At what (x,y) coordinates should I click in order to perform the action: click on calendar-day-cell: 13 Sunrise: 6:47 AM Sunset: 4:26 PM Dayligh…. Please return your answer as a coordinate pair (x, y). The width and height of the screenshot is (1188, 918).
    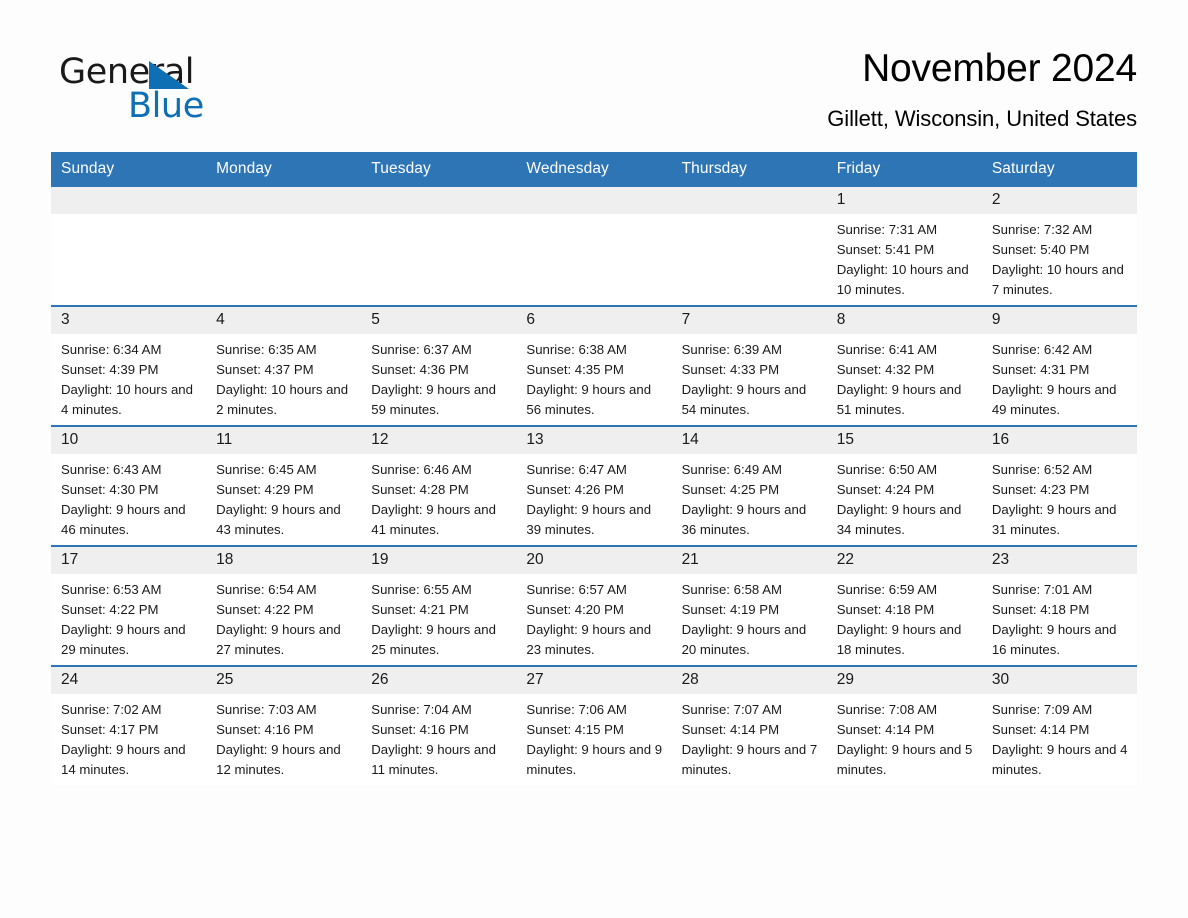
    Looking at the image, I should click on (594, 485).